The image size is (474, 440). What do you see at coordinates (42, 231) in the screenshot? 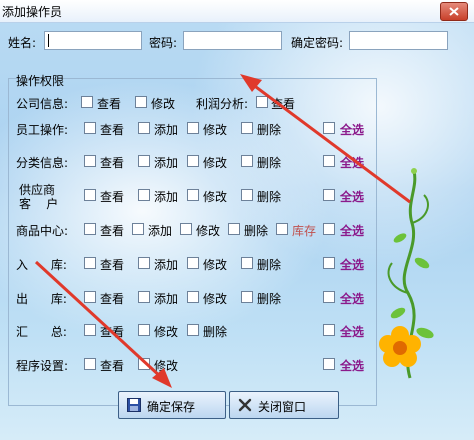
I see `row-label-products: 商品中心:` at bounding box center [42, 231].